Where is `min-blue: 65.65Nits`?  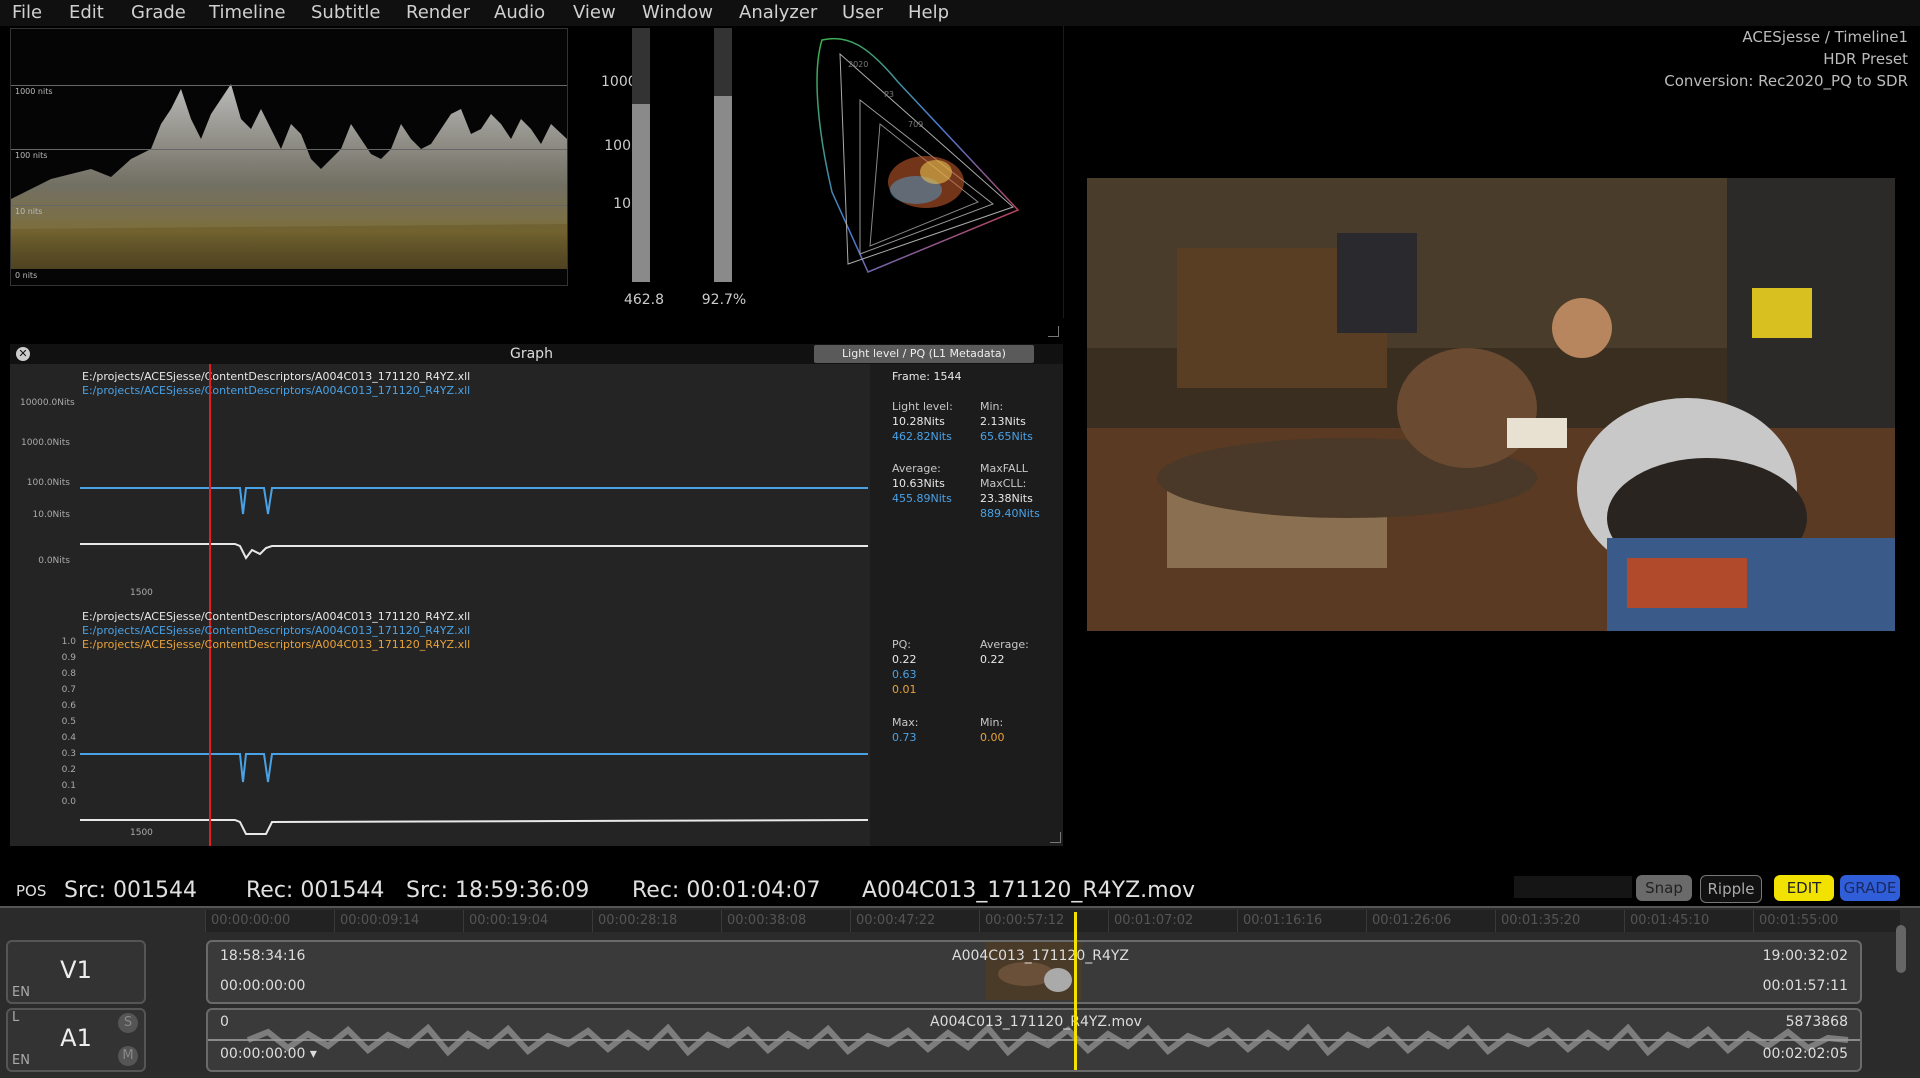
min-blue: 65.65Nits is located at coordinates (1006, 436).